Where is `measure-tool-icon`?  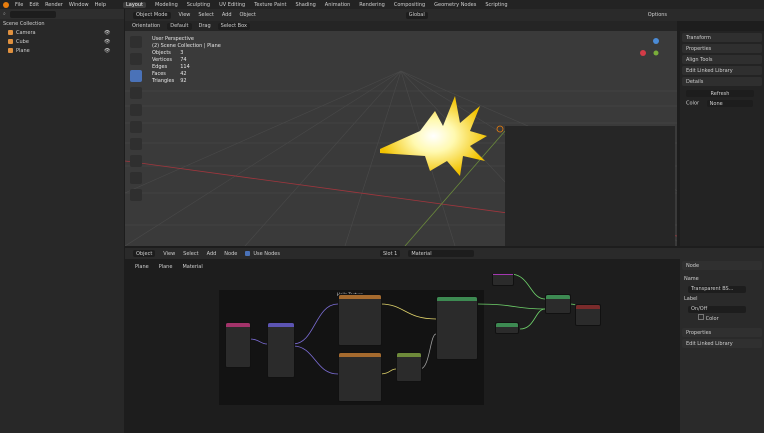
measure-tool-icon is located at coordinates (136, 161).